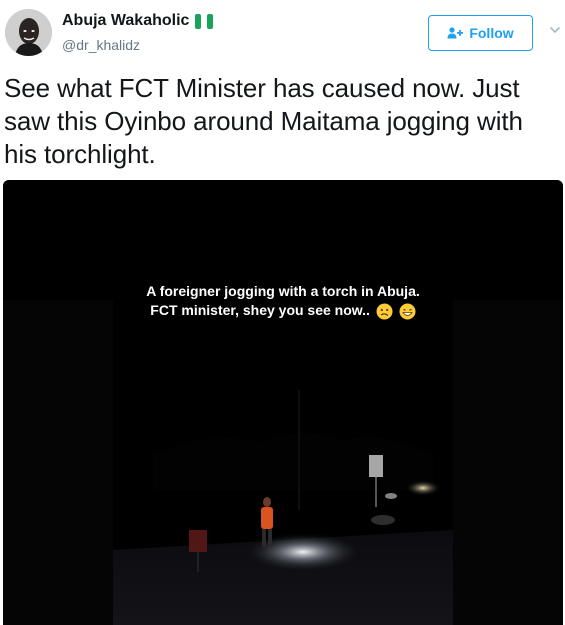 This screenshot has width=565, height=625. What do you see at coordinates (555, 30) in the screenshot?
I see `chevron-down-icon` at bounding box center [555, 30].